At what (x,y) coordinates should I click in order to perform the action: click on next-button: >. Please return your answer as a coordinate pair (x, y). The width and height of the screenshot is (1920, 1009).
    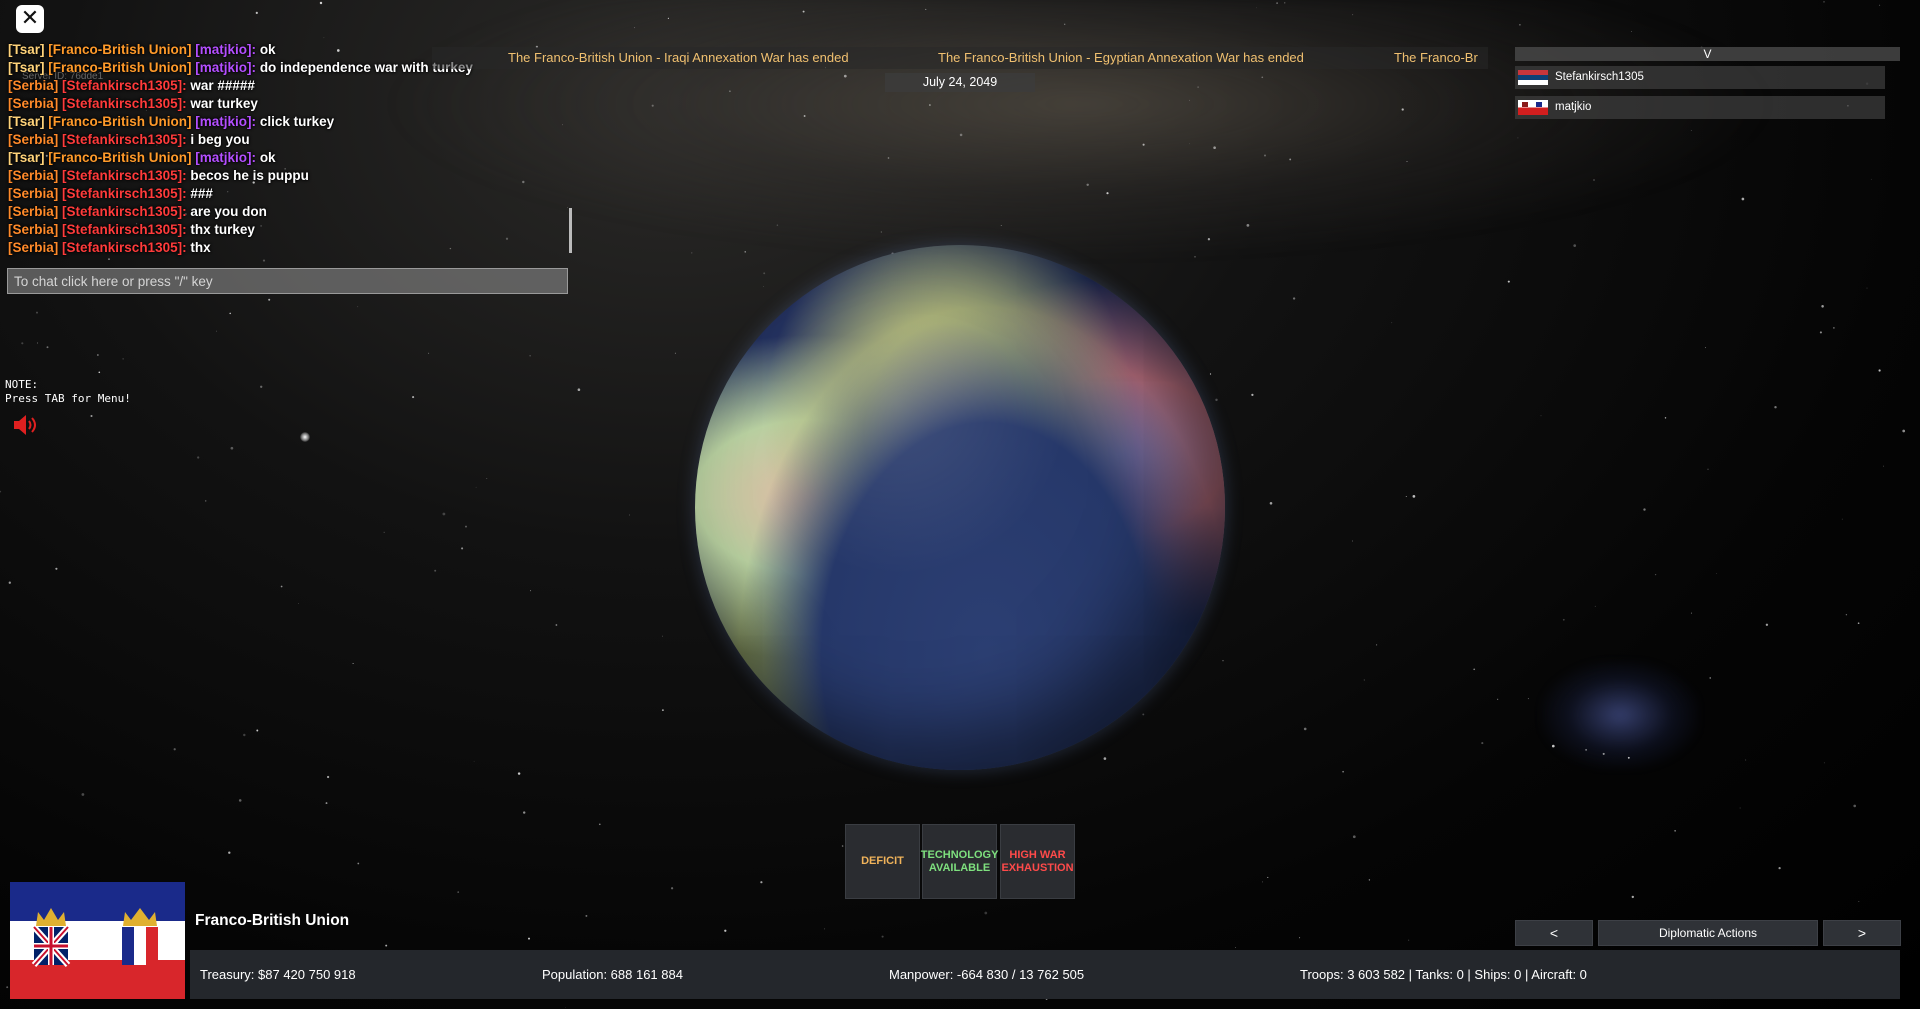
    Looking at the image, I should click on (1862, 933).